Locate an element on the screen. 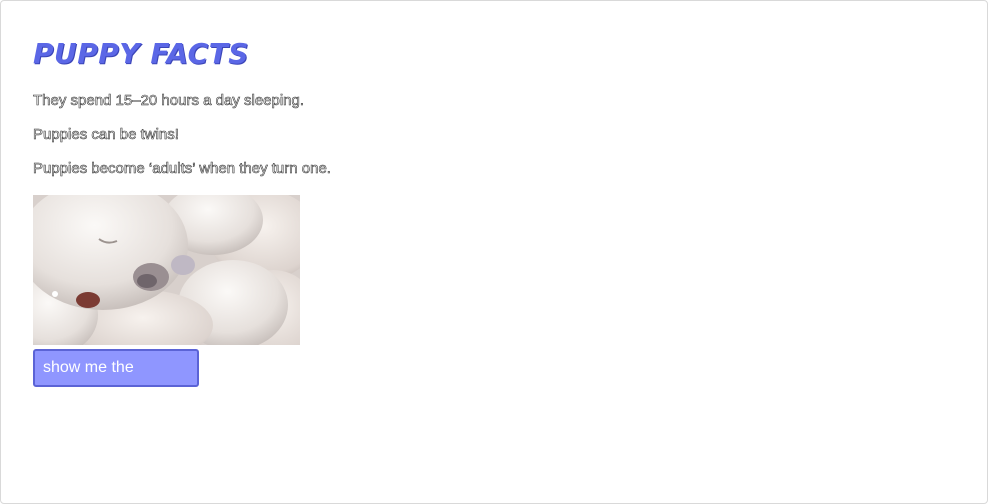 The height and width of the screenshot is (504, 988). fact-item: Puppies can be twins! is located at coordinates (106, 135).